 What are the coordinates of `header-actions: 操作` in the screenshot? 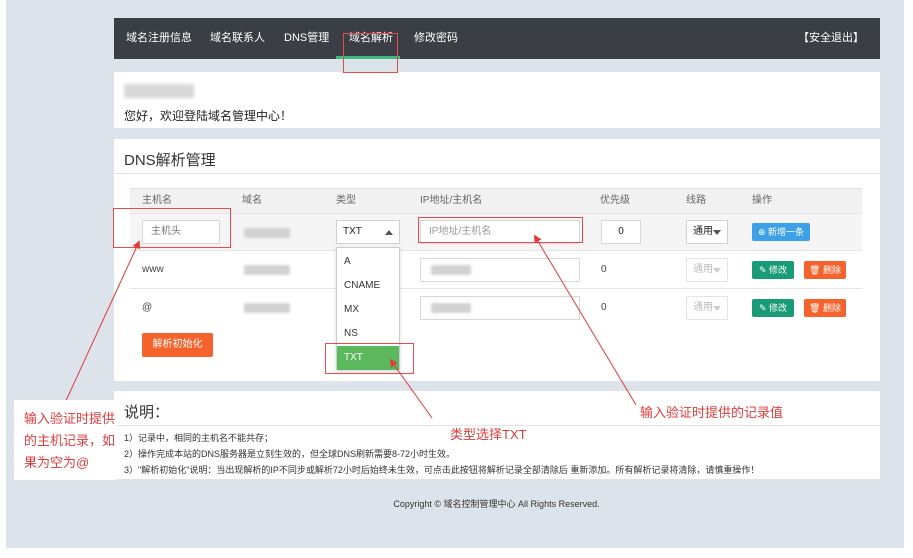 It's located at (762, 200).